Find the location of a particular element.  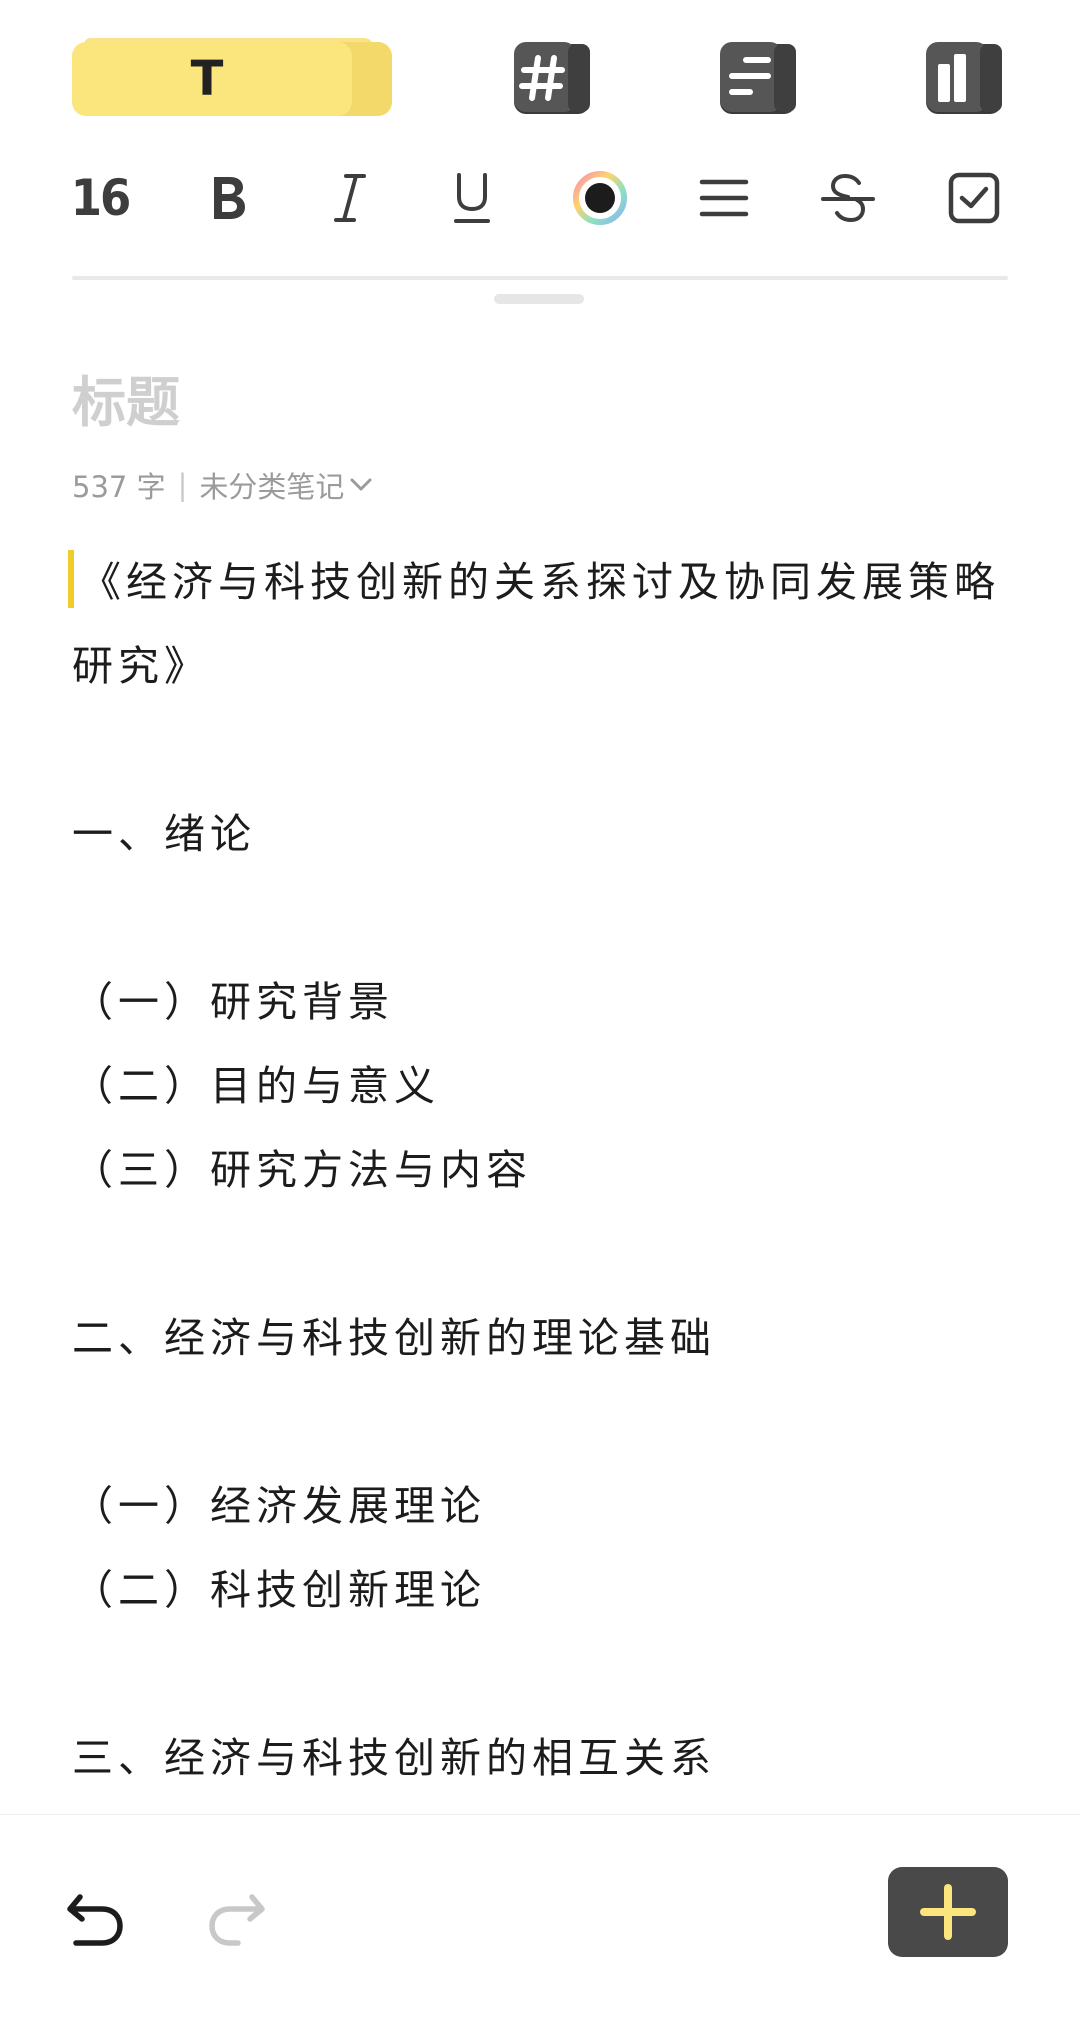

strikethrough-button is located at coordinates (848, 198).